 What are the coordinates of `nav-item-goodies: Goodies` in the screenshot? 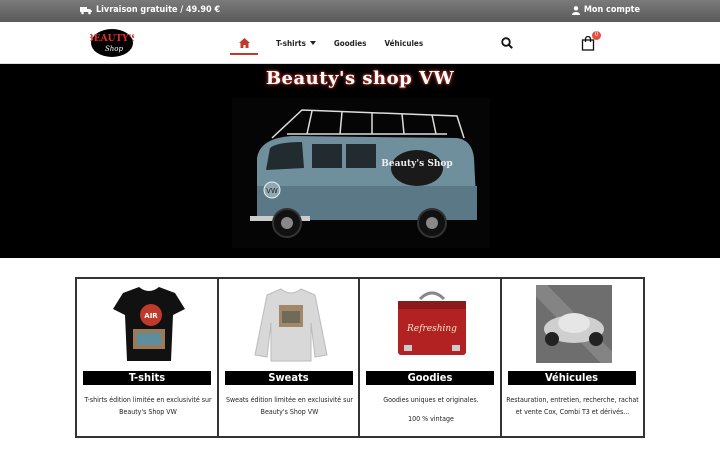 It's located at (350, 43).